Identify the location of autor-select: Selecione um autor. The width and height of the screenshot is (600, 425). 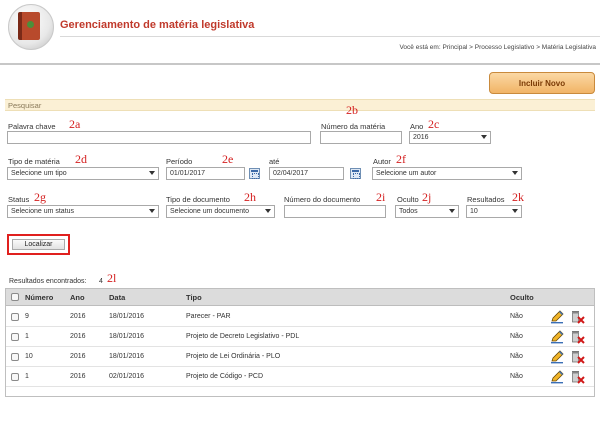
(447, 173).